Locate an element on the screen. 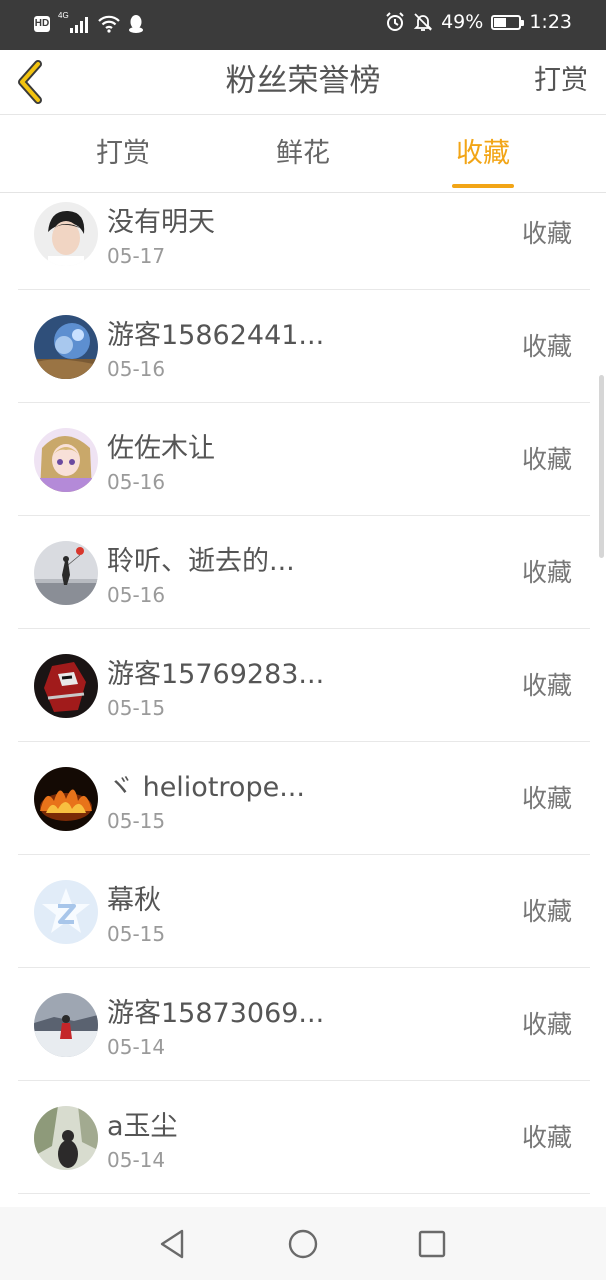  list-item: 游客15769283... 05-15 收藏 is located at coordinates (304, 686).